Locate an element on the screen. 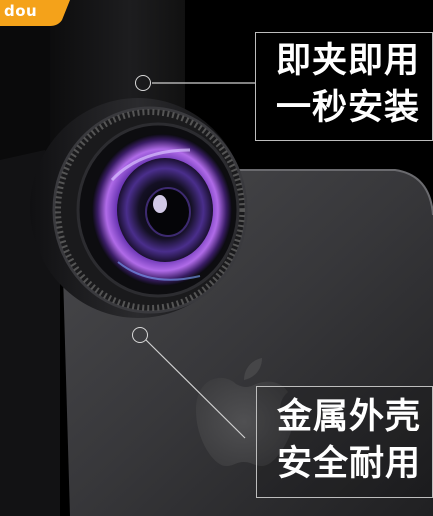  brand-logo: dou is located at coordinates (35, 13).